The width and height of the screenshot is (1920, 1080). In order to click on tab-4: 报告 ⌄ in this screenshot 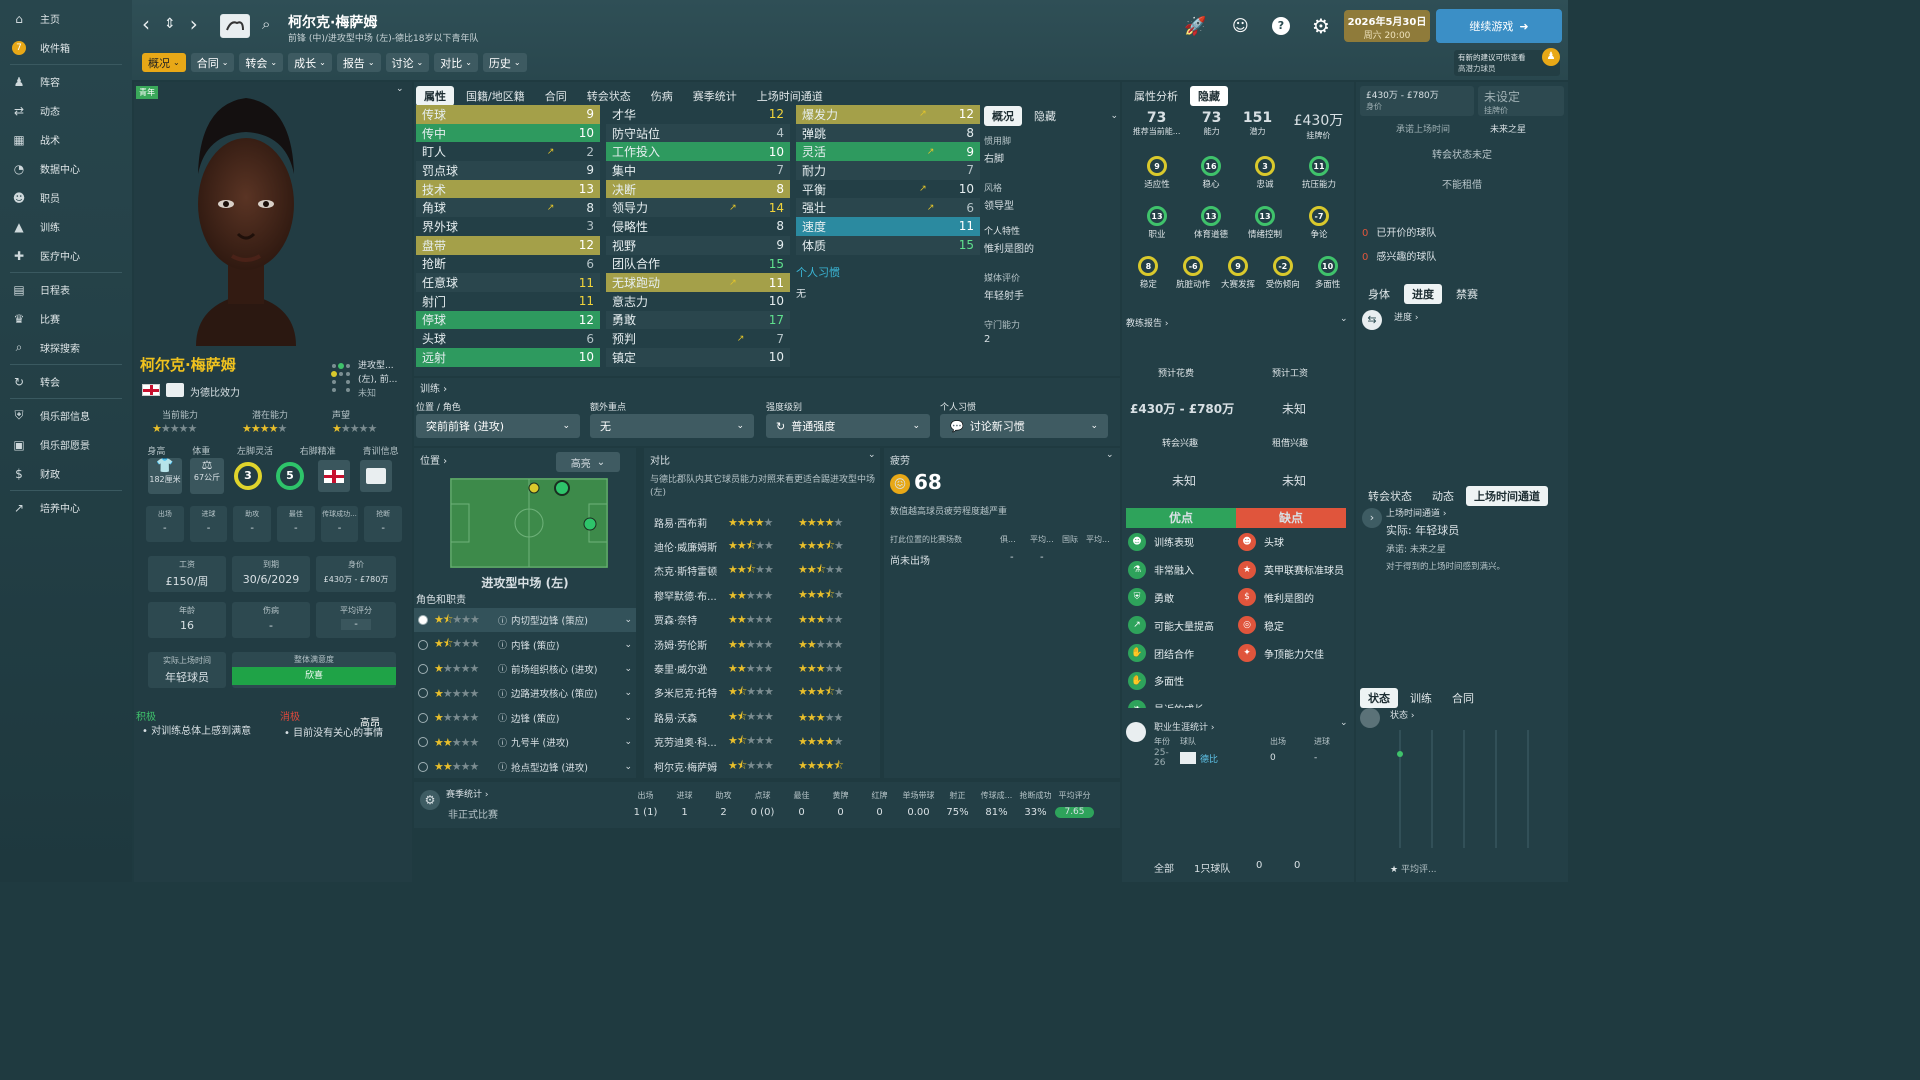, I will do `click(358, 62)`.